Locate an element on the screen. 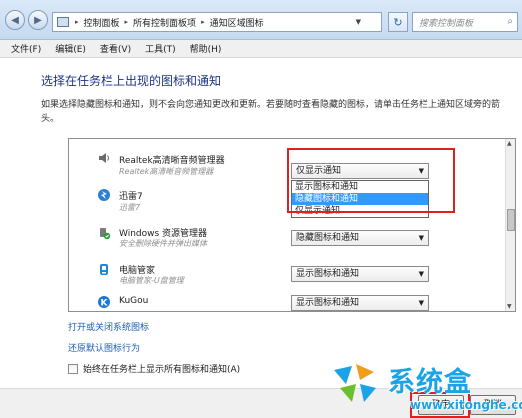  item-subtitle: 安全删除硬件并弹出媒体 is located at coordinates (163, 243).